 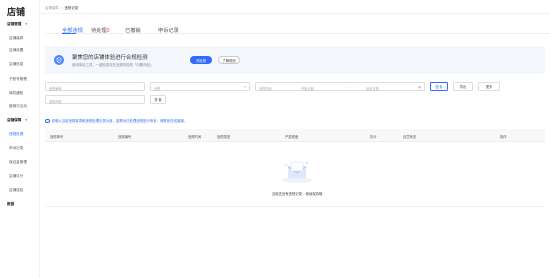 I want to click on tab-appeal-records: 申诉记录, so click(x=168, y=30).